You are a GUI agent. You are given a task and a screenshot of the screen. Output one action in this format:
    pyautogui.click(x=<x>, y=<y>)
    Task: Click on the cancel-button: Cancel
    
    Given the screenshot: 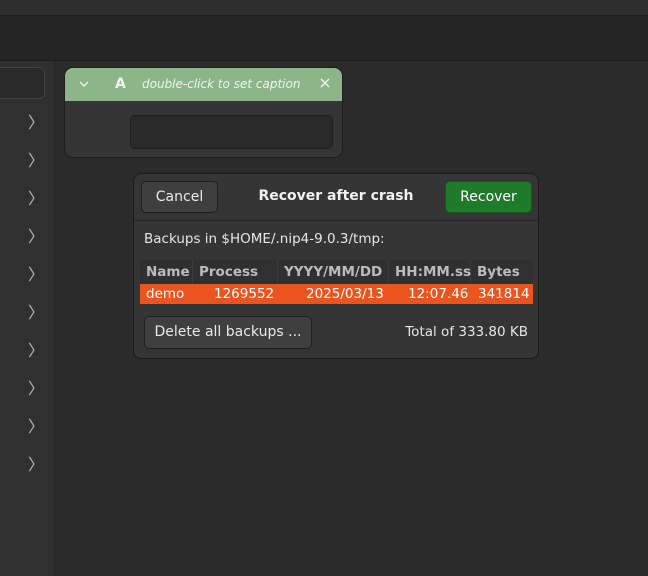 What is the action you would take?
    pyautogui.click(x=179, y=197)
    